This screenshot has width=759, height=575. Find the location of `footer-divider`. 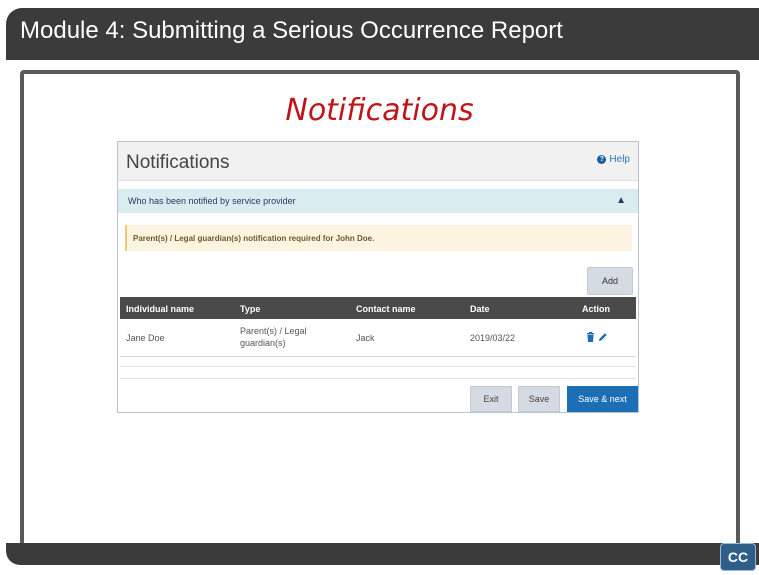

footer-divider is located at coordinates (378, 378).